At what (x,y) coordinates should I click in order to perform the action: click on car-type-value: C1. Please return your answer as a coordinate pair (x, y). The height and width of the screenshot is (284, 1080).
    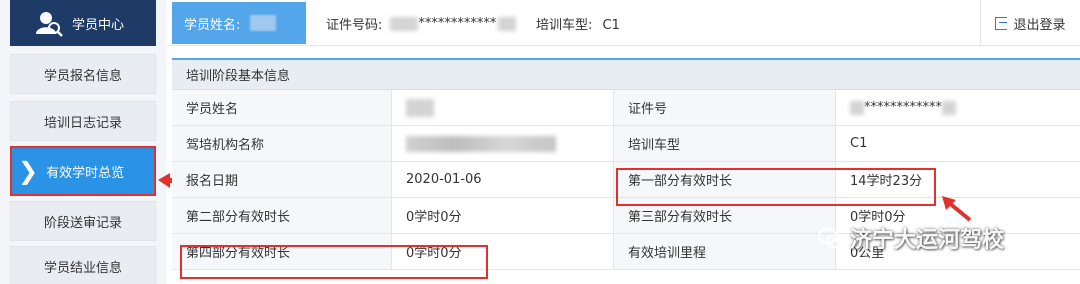
    Looking at the image, I should click on (611, 25).